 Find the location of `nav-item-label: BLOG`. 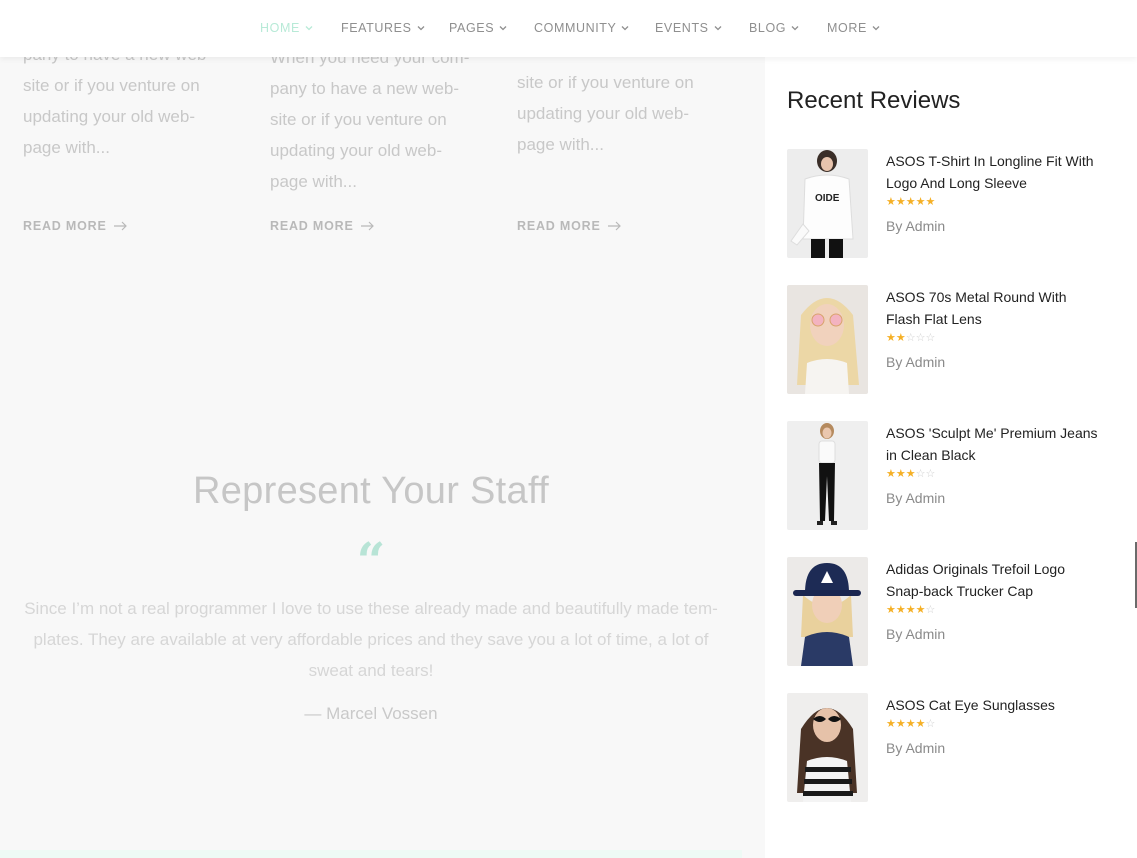

nav-item-label: BLOG is located at coordinates (768, 28).